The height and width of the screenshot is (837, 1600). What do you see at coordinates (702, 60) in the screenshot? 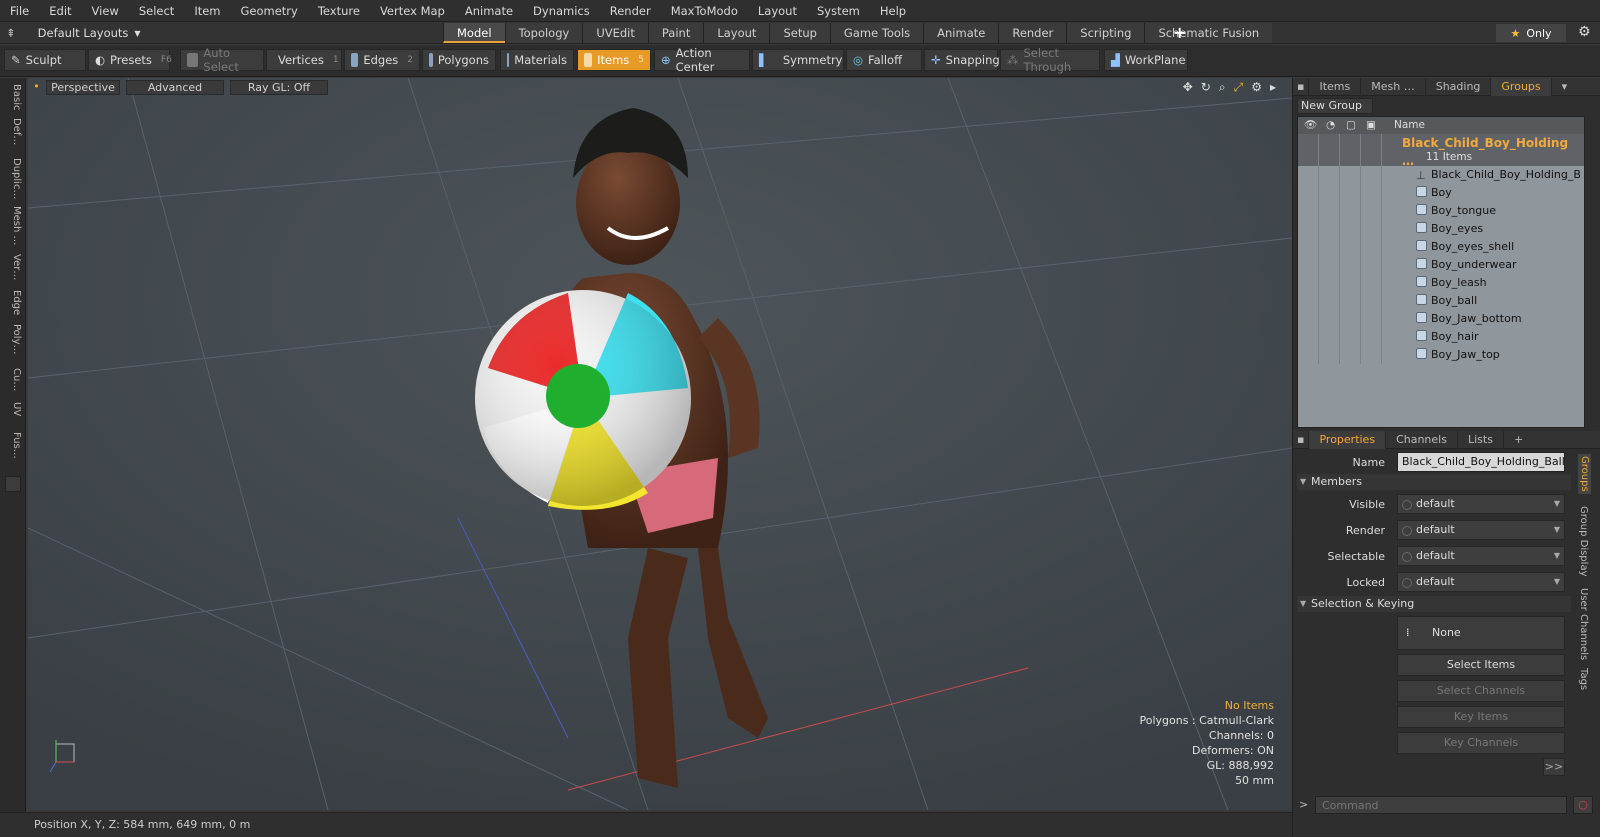
I see `action-center-button: ⊕ Action Center` at bounding box center [702, 60].